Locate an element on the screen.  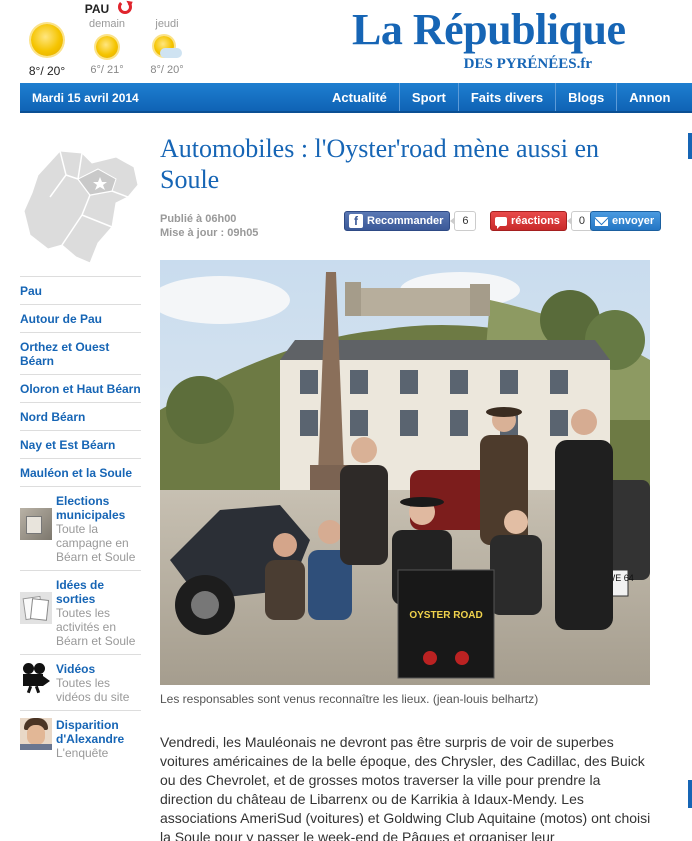
facebook-count: 6 is located at coordinates (463, 221).